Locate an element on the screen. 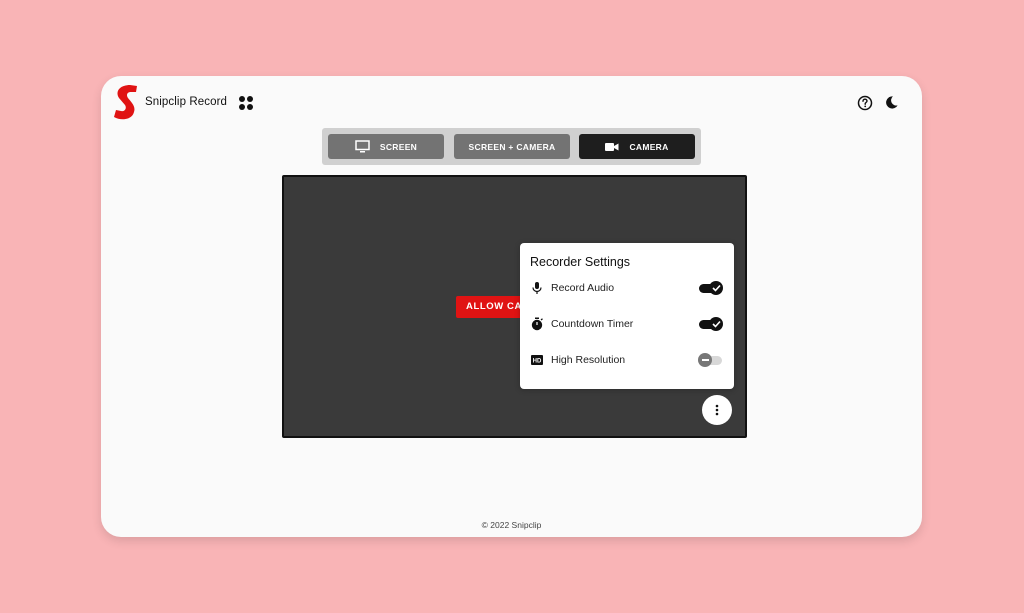 The width and height of the screenshot is (1024, 613). tab-screen: SCREEN is located at coordinates (386, 146).